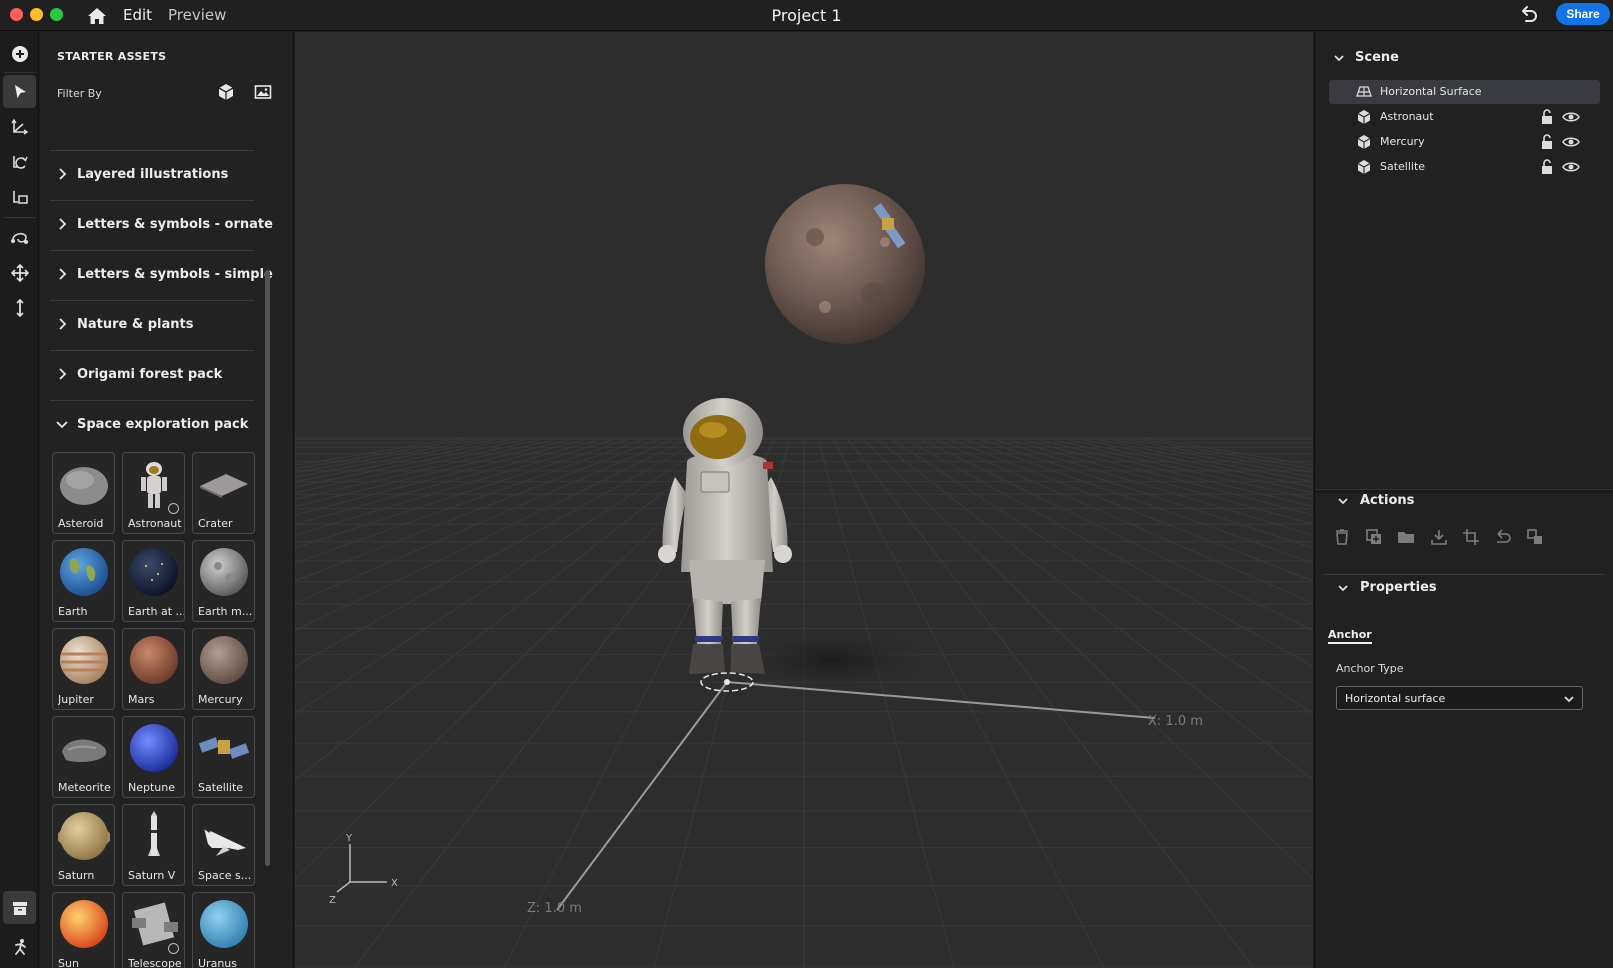 Image resolution: width=1613 pixels, height=968 pixels. I want to click on share-button: Share, so click(1583, 14).